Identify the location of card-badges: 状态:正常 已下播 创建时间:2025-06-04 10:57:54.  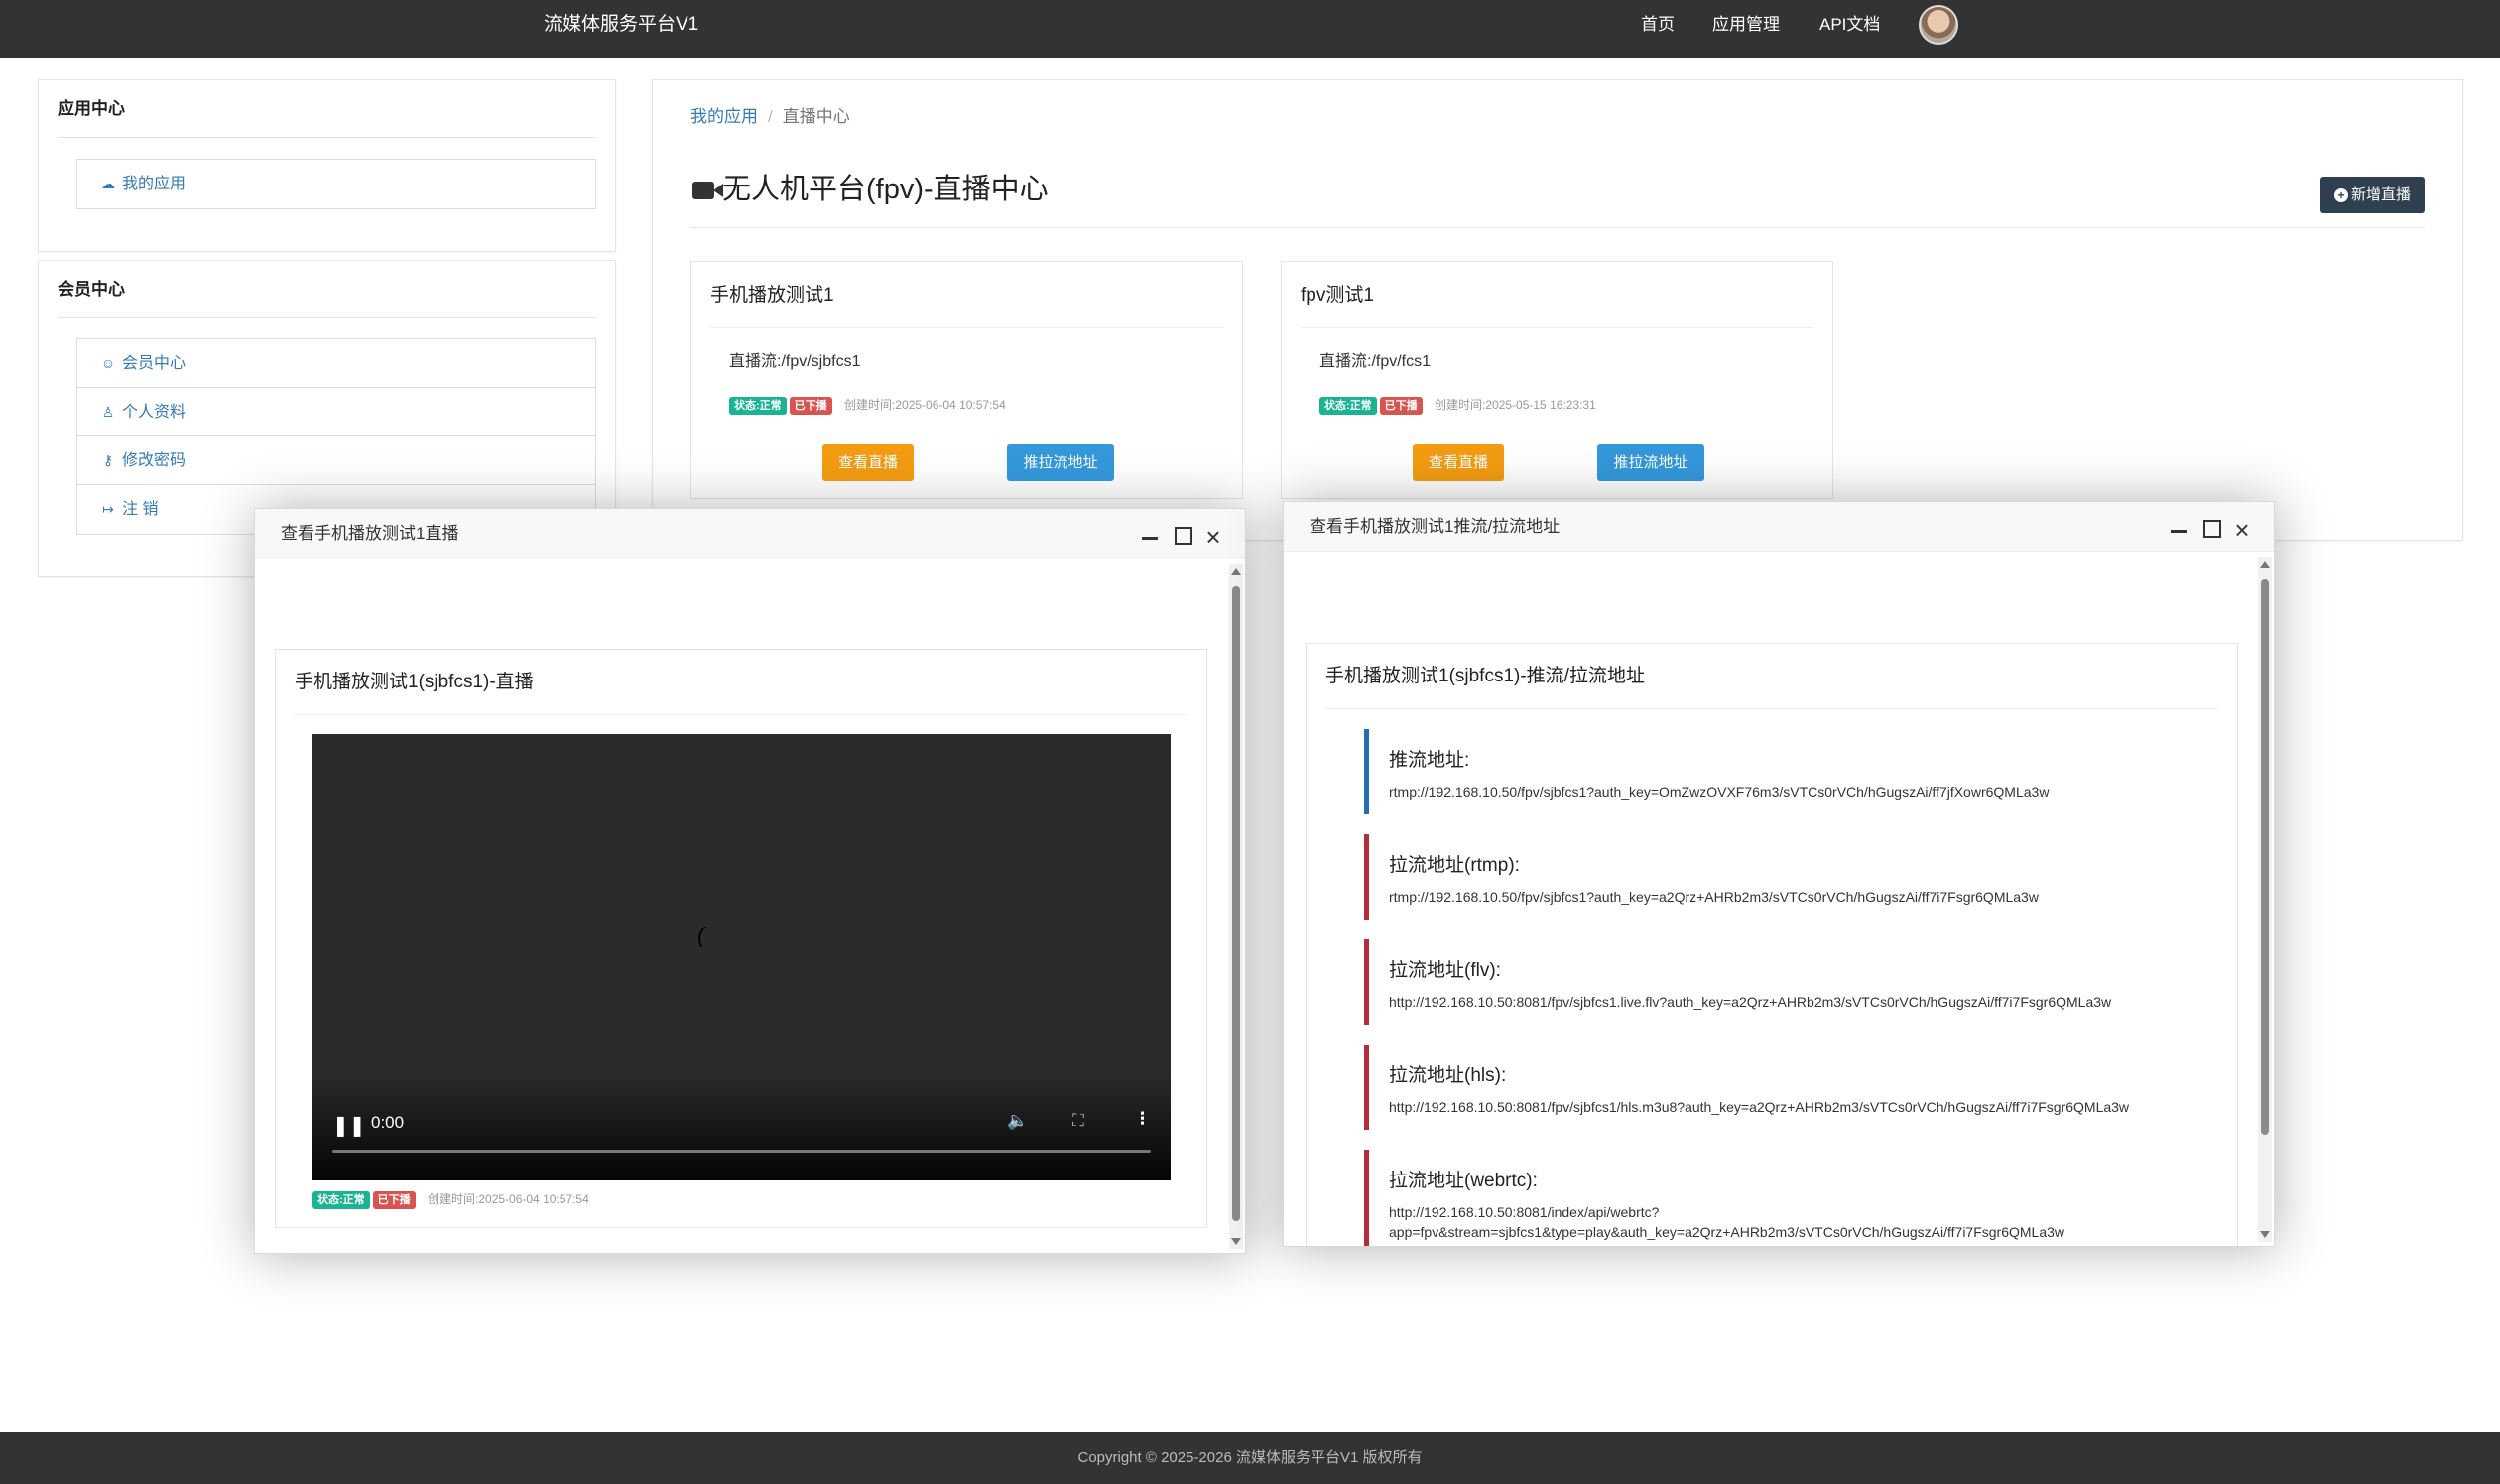
(868, 405).